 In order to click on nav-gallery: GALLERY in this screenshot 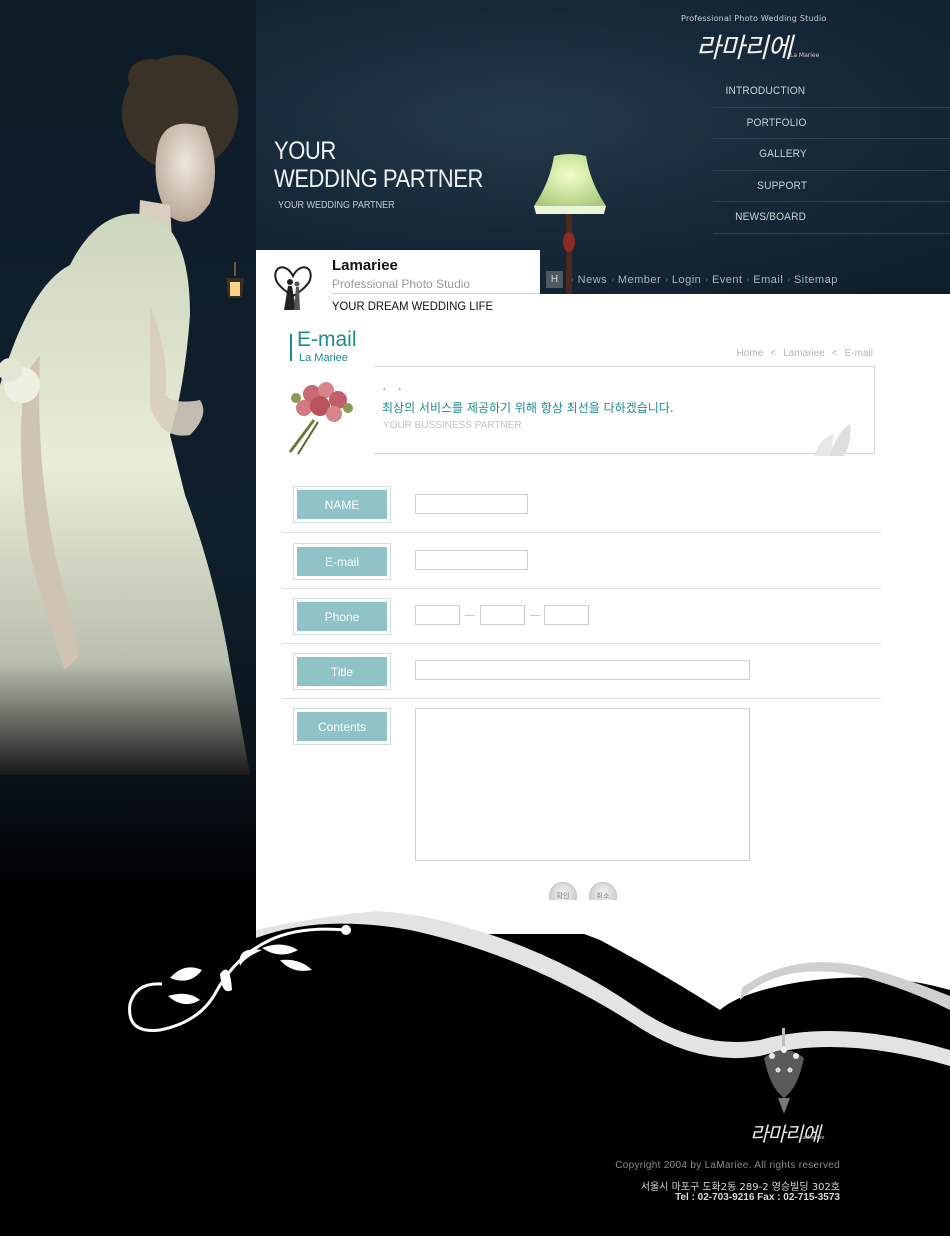, I will do `click(831, 155)`.